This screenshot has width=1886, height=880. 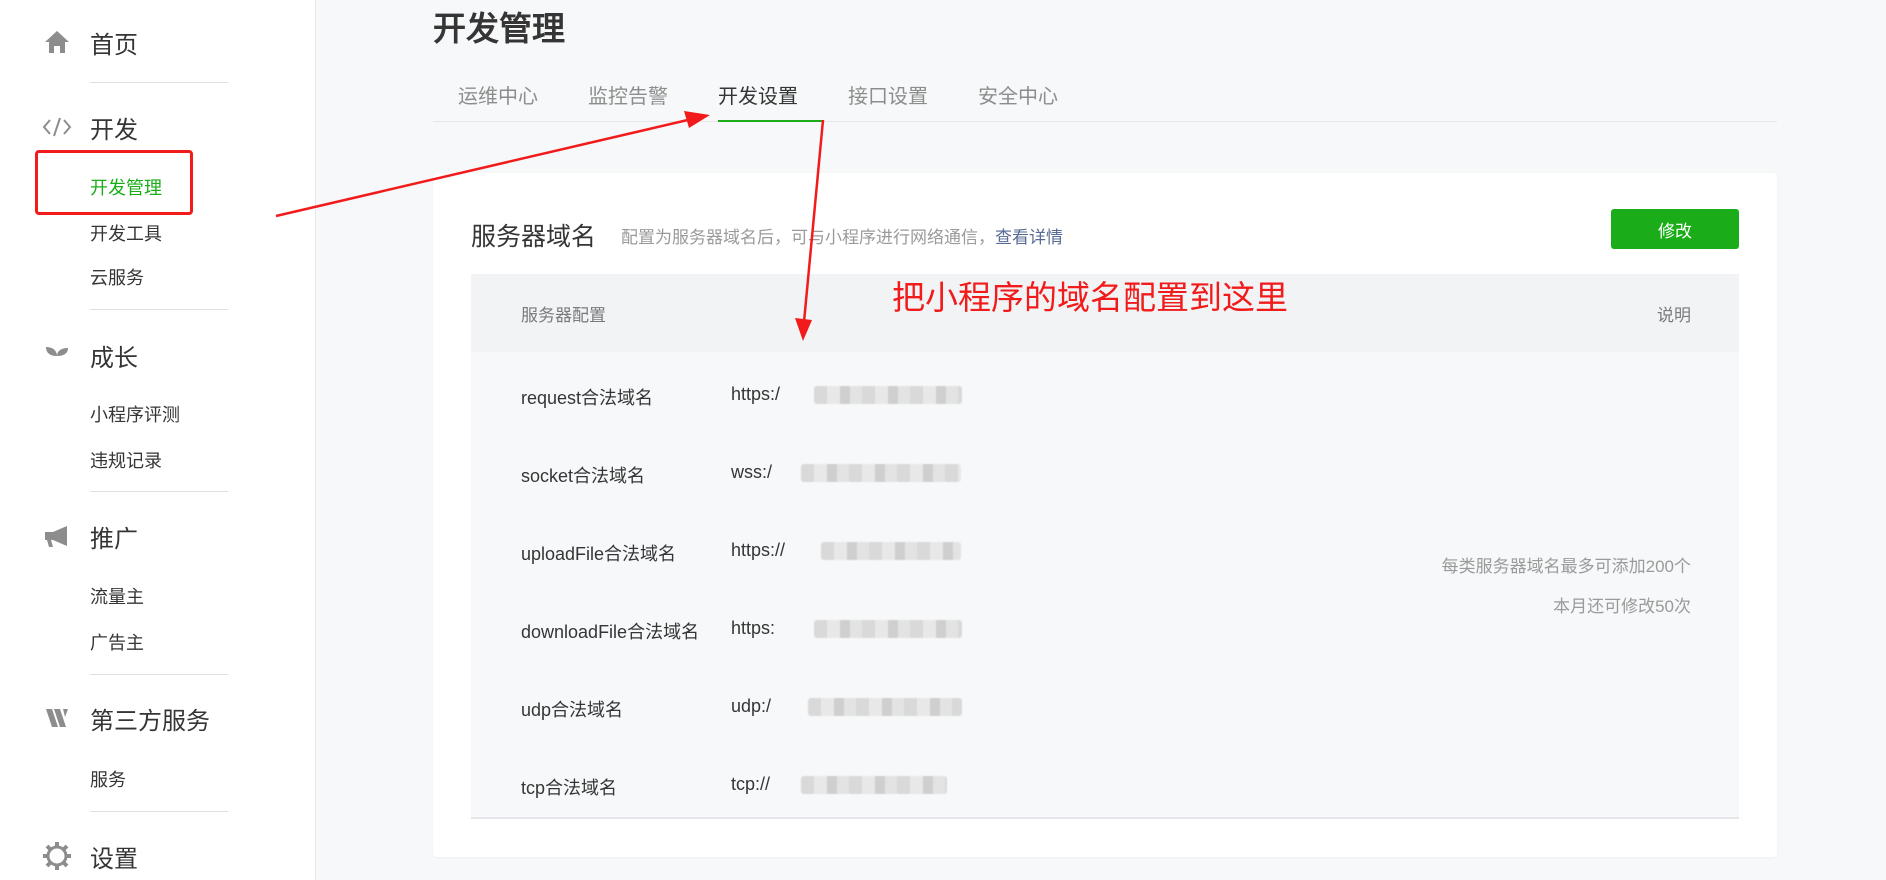 What do you see at coordinates (753, 628) in the screenshot?
I see `row-domain-prefix: https:` at bounding box center [753, 628].